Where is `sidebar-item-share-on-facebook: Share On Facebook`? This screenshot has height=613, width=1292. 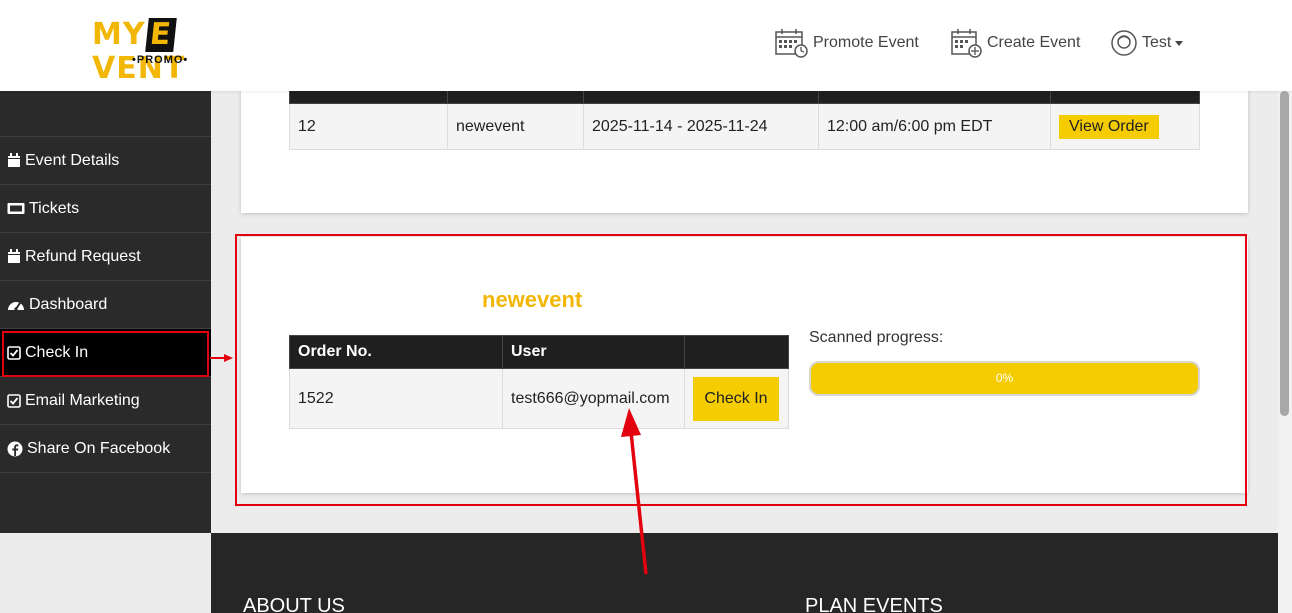 sidebar-item-share-on-facebook: Share On Facebook is located at coordinates (105, 448).